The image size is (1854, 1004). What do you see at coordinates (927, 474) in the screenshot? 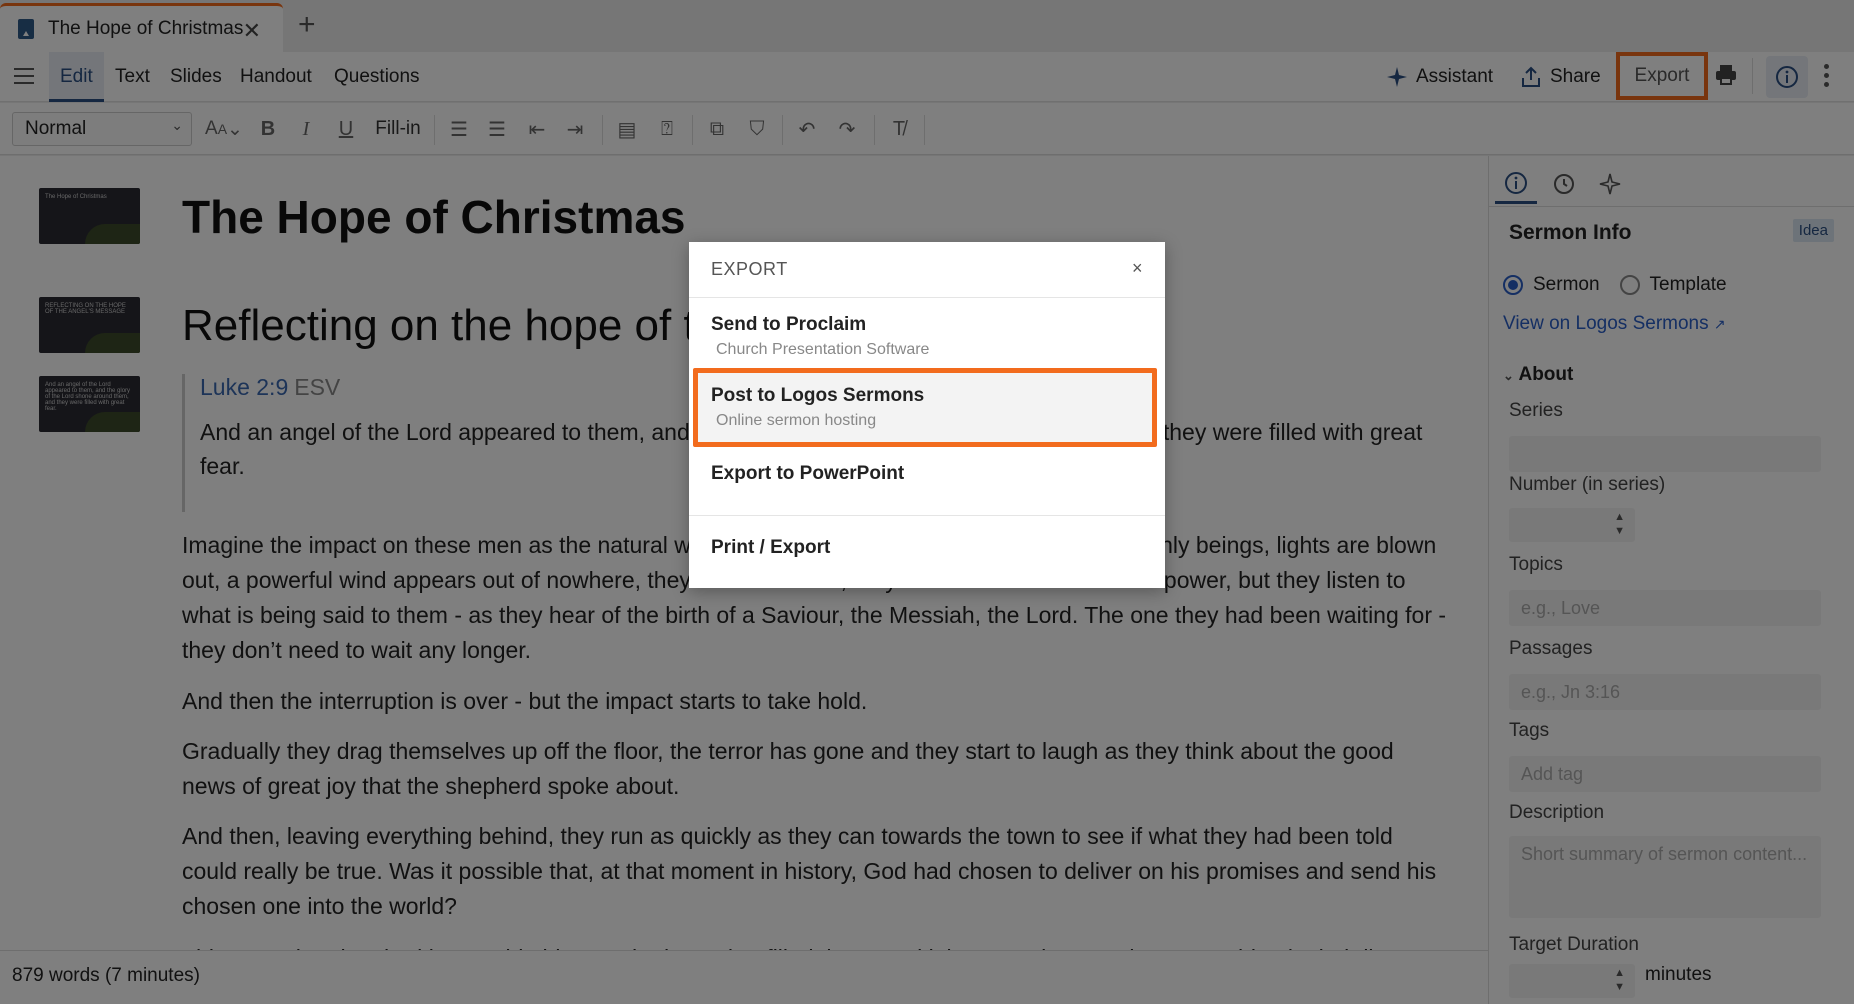
I see `export-to-powerpoint-option: Export to PowerPoint` at bounding box center [927, 474].